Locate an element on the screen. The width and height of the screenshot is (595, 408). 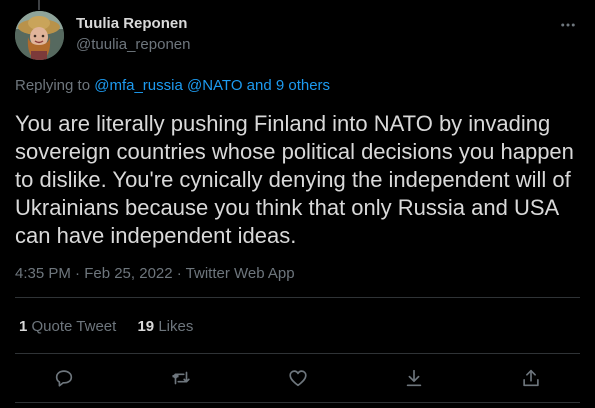
share-button is located at coordinates (531, 378).